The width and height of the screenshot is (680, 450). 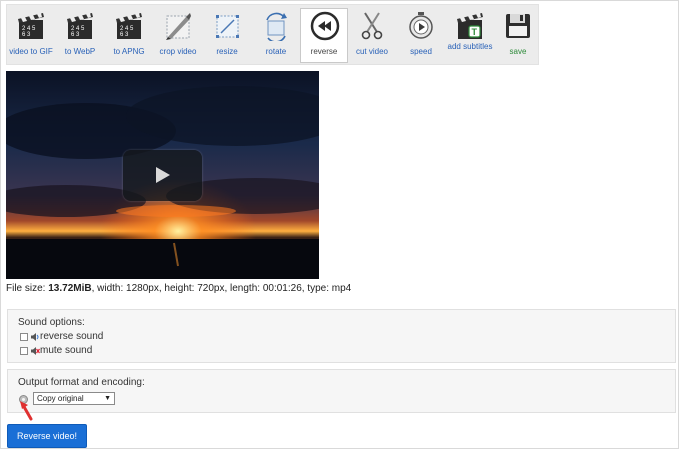 What do you see at coordinates (47, 436) in the screenshot?
I see `reverse-video-button: Reverse video!` at bounding box center [47, 436].